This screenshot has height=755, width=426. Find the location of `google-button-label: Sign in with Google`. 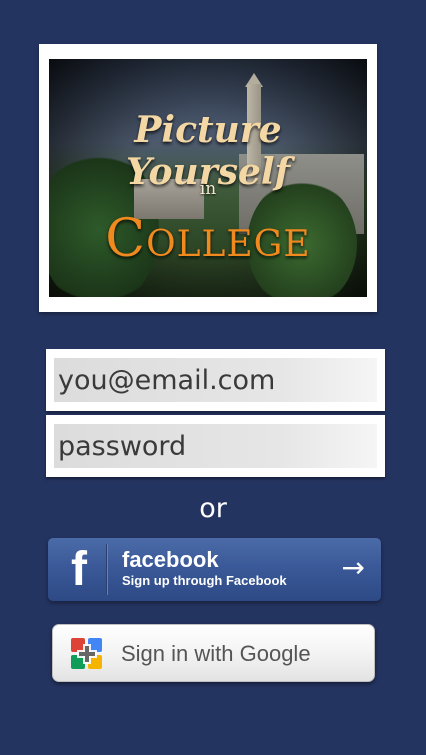

google-button-label: Sign in with Google is located at coordinates (216, 653).